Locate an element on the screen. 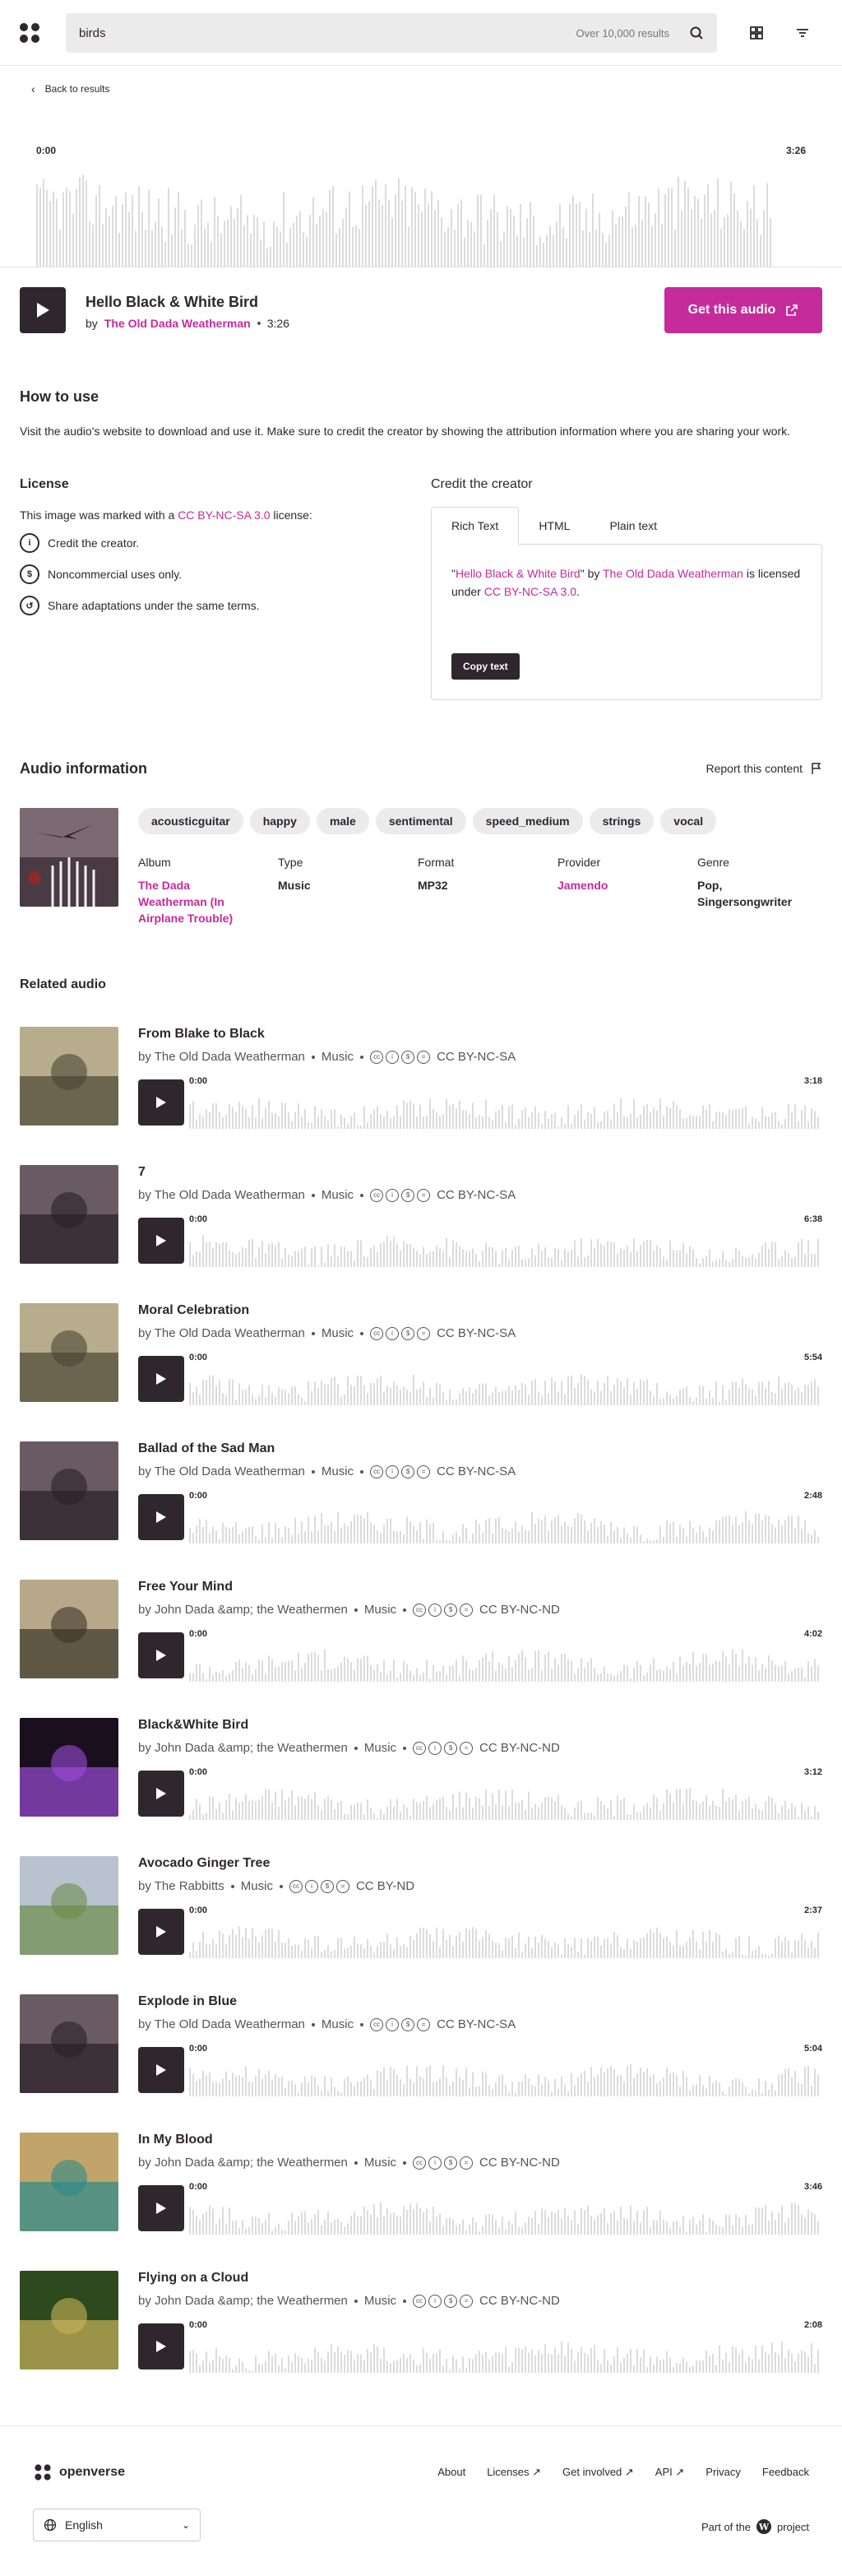 This screenshot has width=842, height=2576. language-select: English ⌄ is located at coordinates (117, 2525).